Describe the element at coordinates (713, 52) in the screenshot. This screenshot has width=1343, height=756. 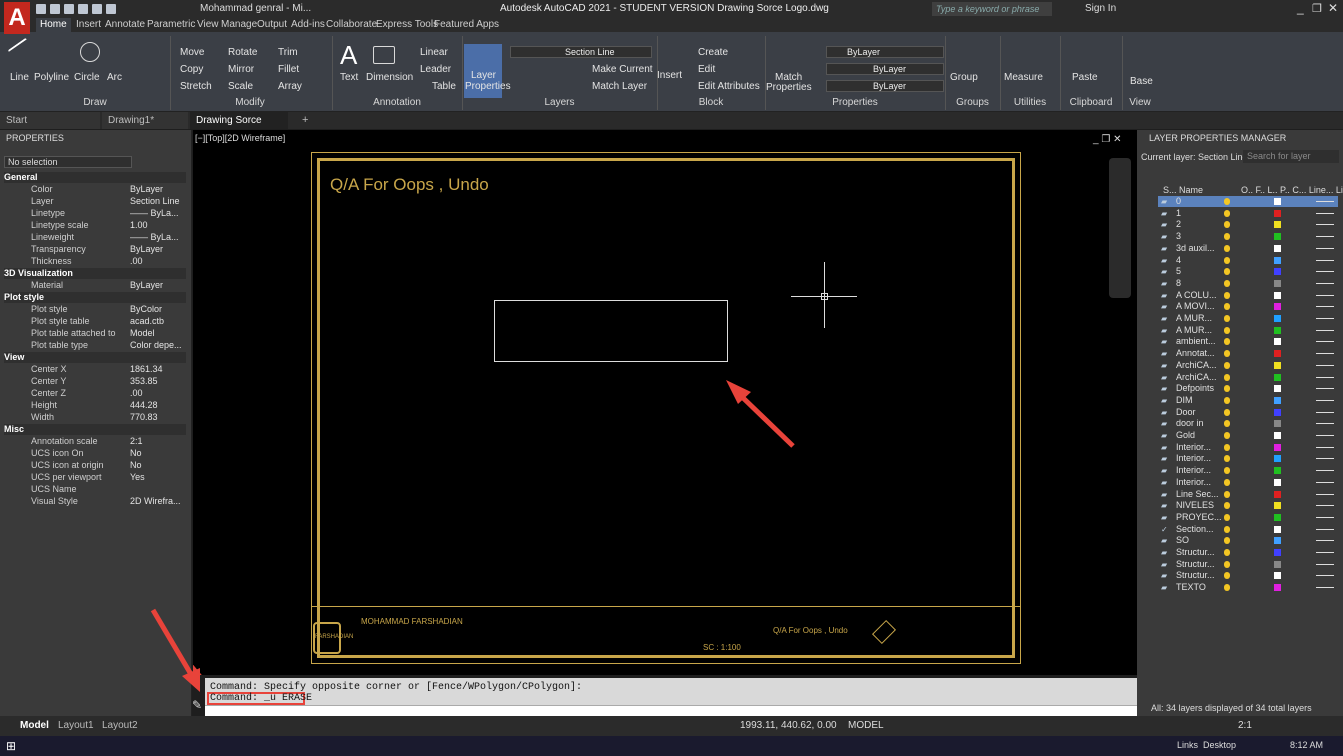
I see `create-block-button: Create` at that location.